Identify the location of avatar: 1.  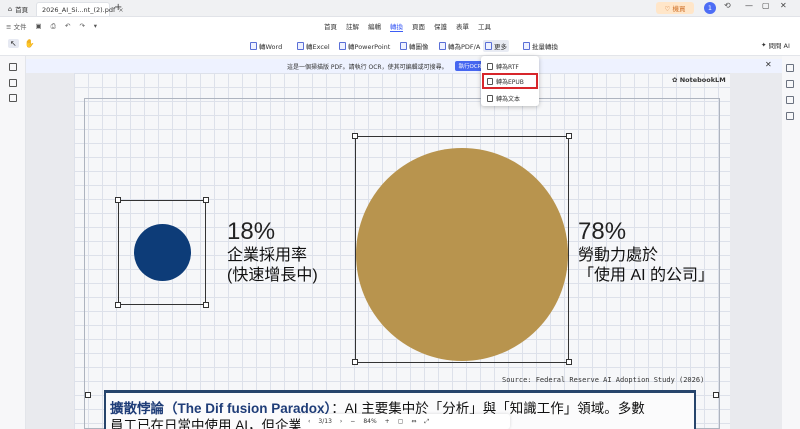
(710, 8).